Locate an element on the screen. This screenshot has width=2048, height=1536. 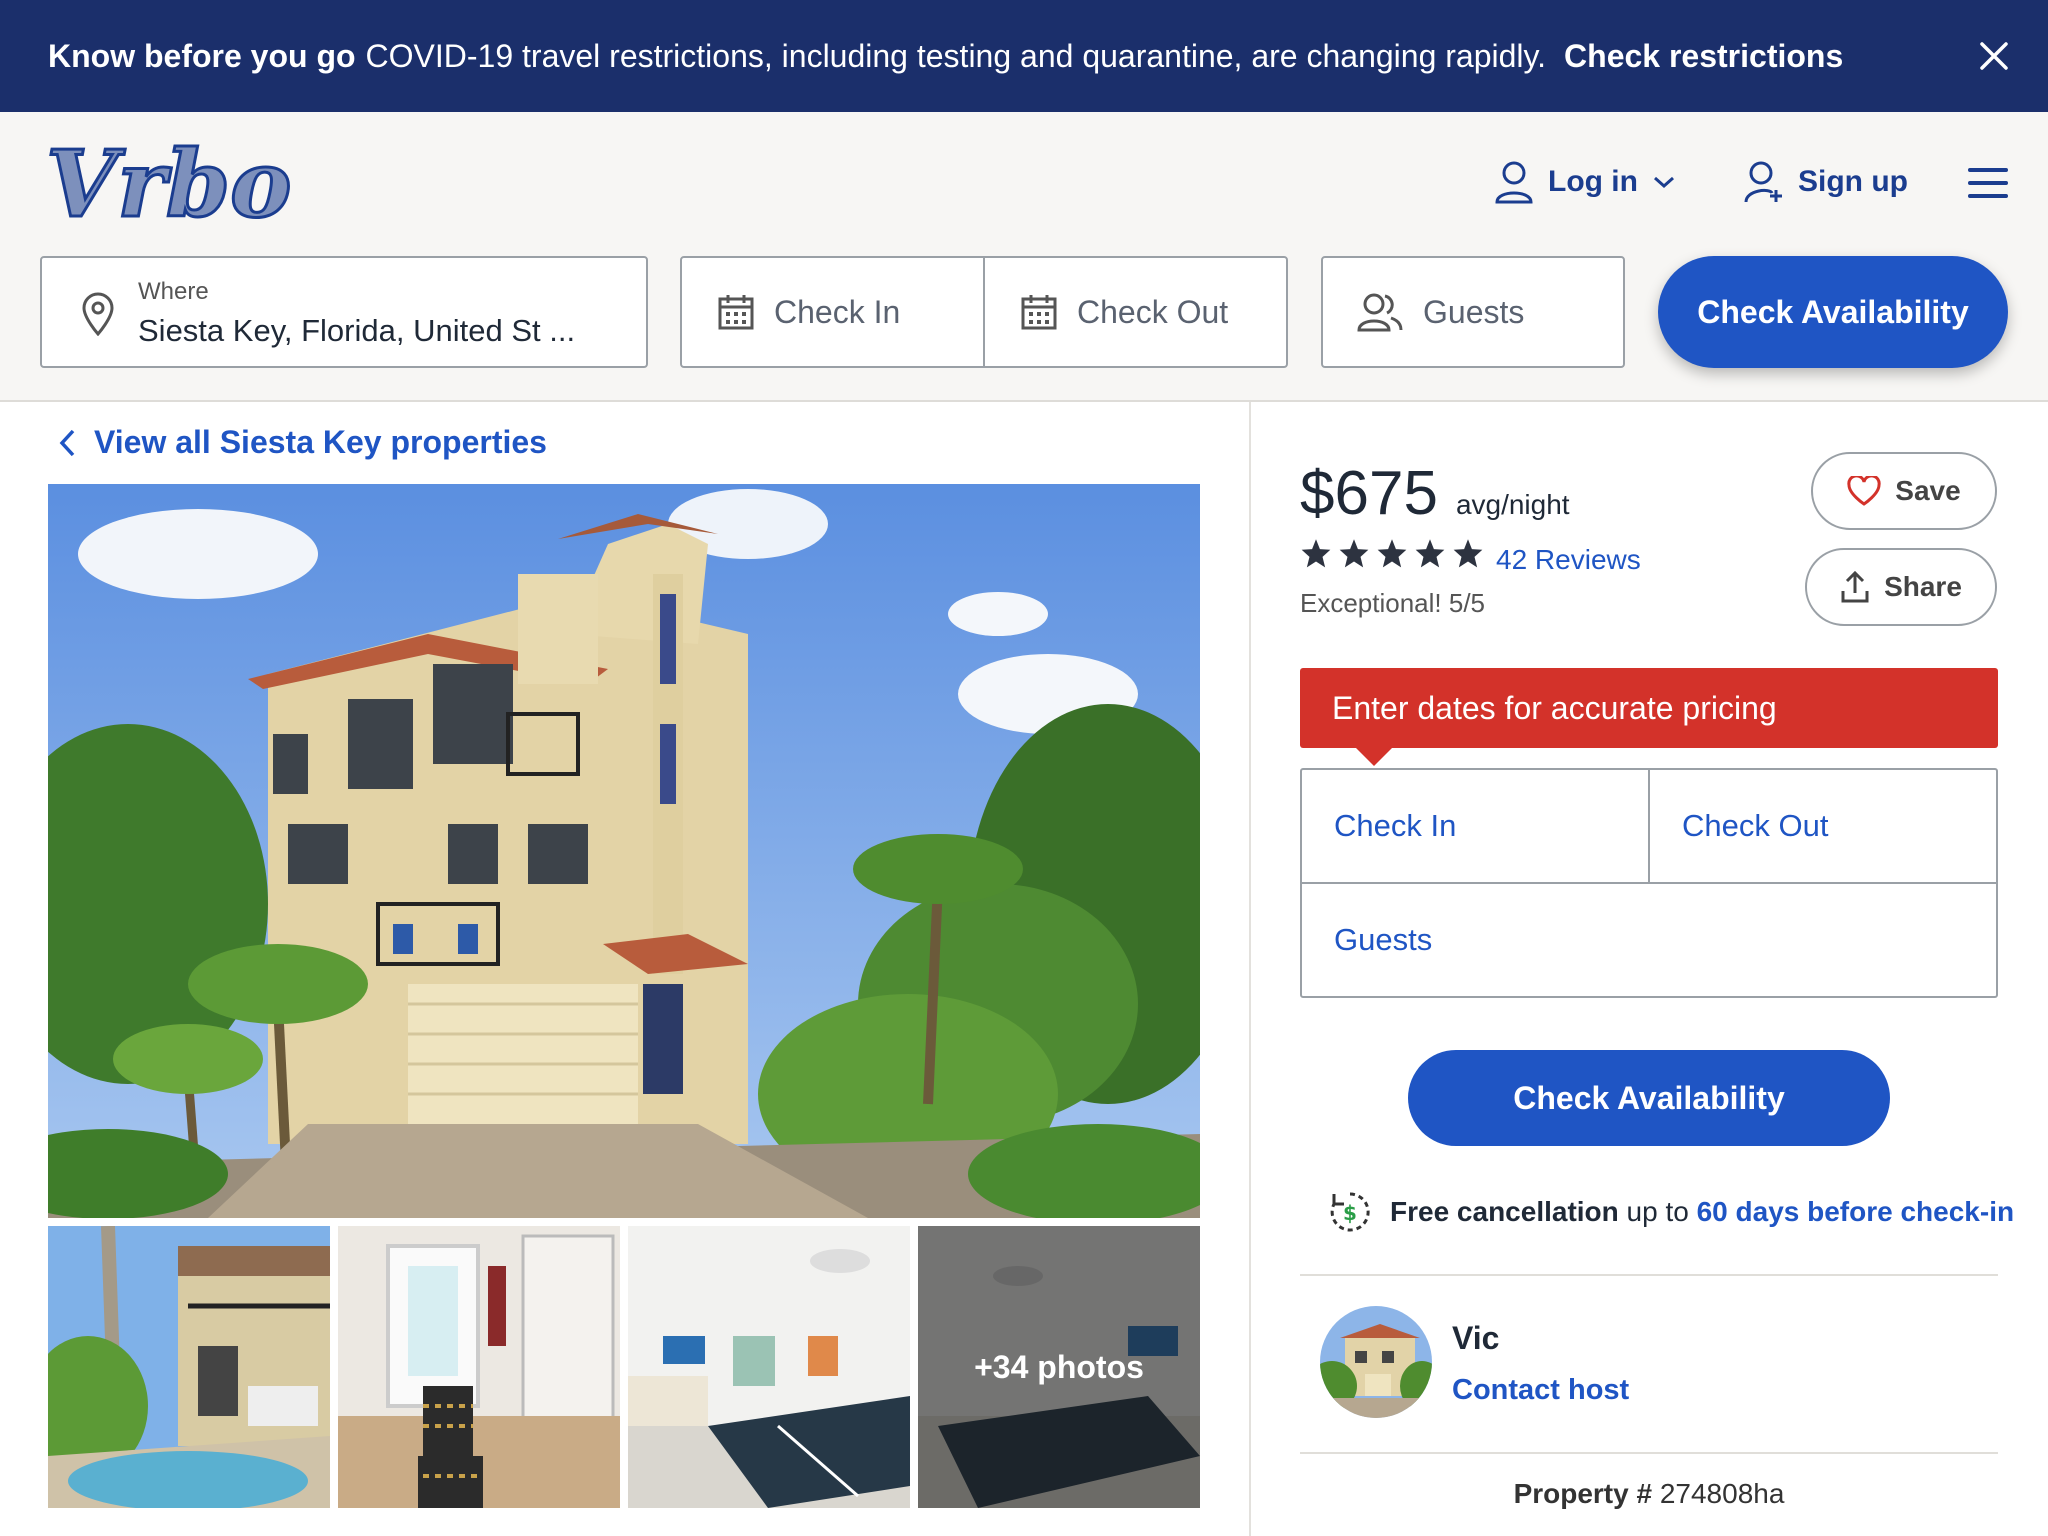
more-photos-overlay: +34 photos is located at coordinates (1059, 1367).